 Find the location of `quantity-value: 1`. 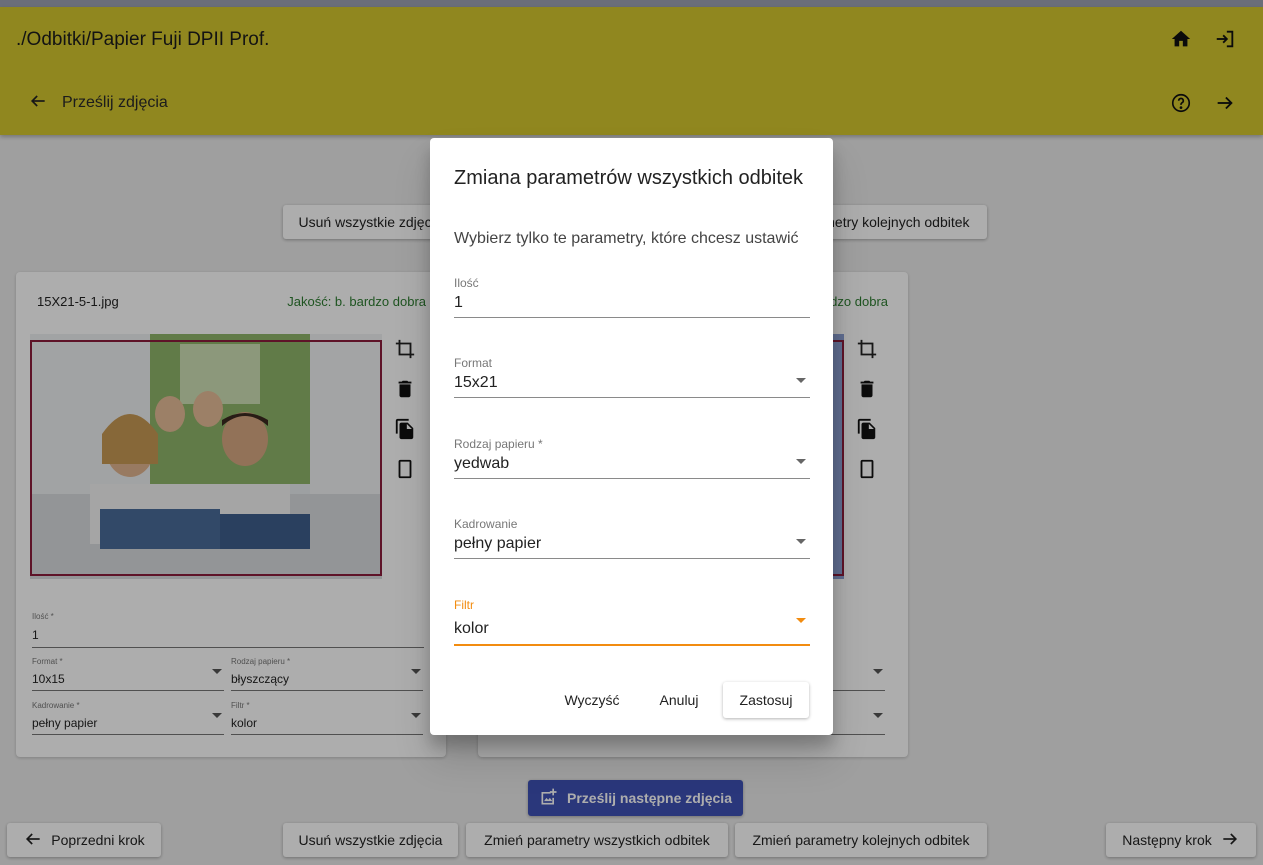

quantity-value: 1 is located at coordinates (458, 302).